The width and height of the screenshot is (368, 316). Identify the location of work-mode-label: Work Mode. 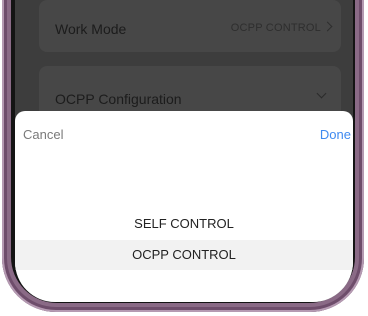
(91, 29).